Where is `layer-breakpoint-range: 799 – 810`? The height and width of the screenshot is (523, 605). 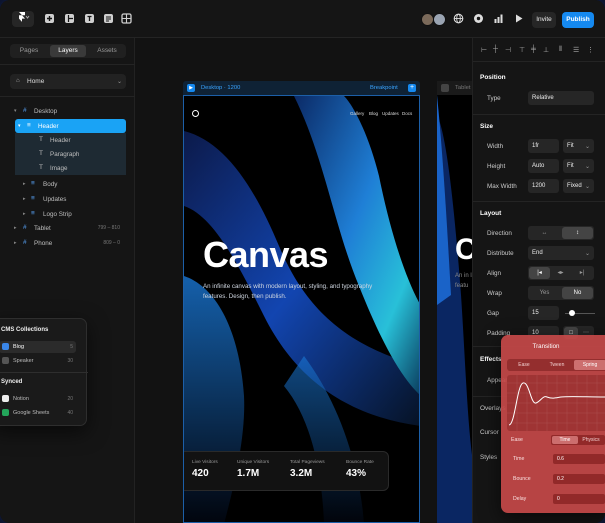 layer-breakpoint-range: 799 – 810 is located at coordinates (108, 228).